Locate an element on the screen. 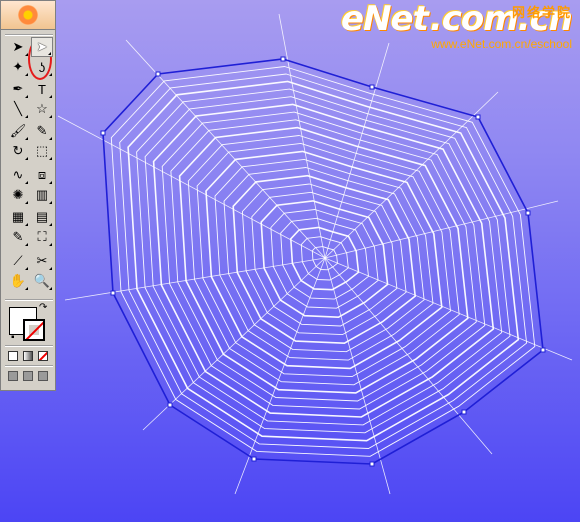 Image resolution: width=580 pixels, height=522 pixels. star-tool: ☆ is located at coordinates (42, 109).